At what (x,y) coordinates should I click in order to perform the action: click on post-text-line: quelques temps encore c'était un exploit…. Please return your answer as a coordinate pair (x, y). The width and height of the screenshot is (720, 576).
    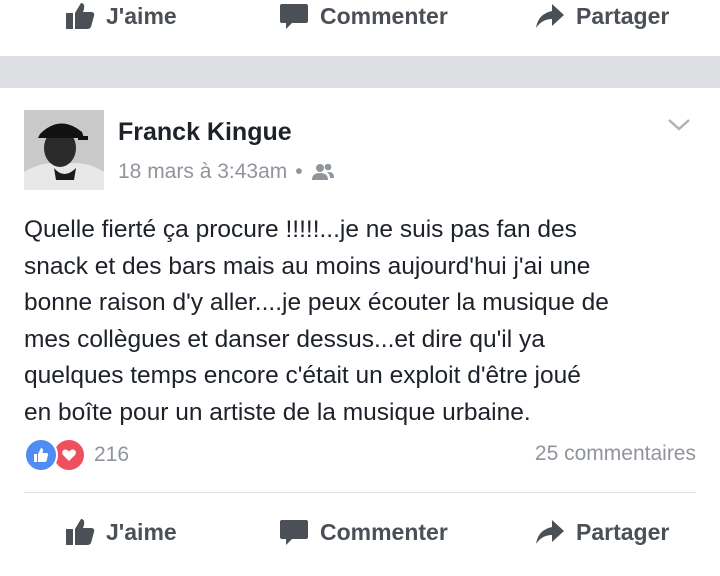
    Looking at the image, I should click on (302, 375).